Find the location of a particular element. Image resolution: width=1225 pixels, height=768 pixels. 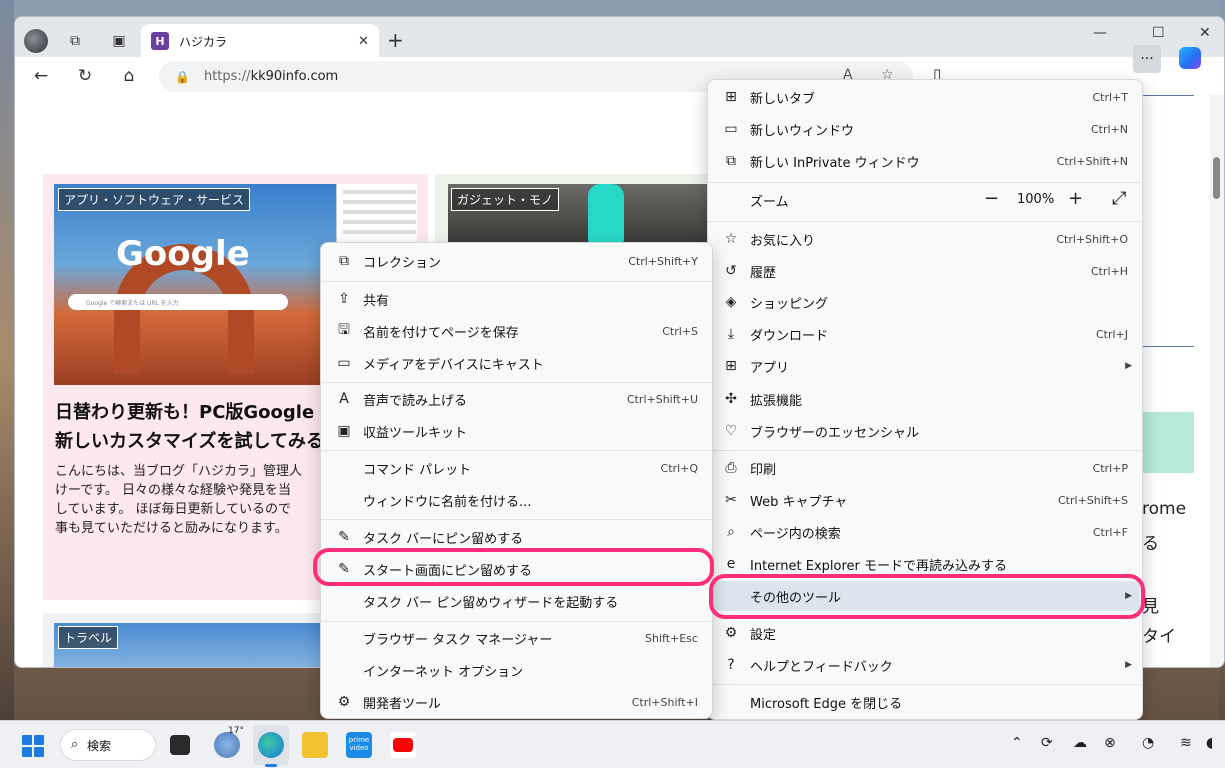

google-search-box: Google で検索または URL を入力 is located at coordinates (178, 302).